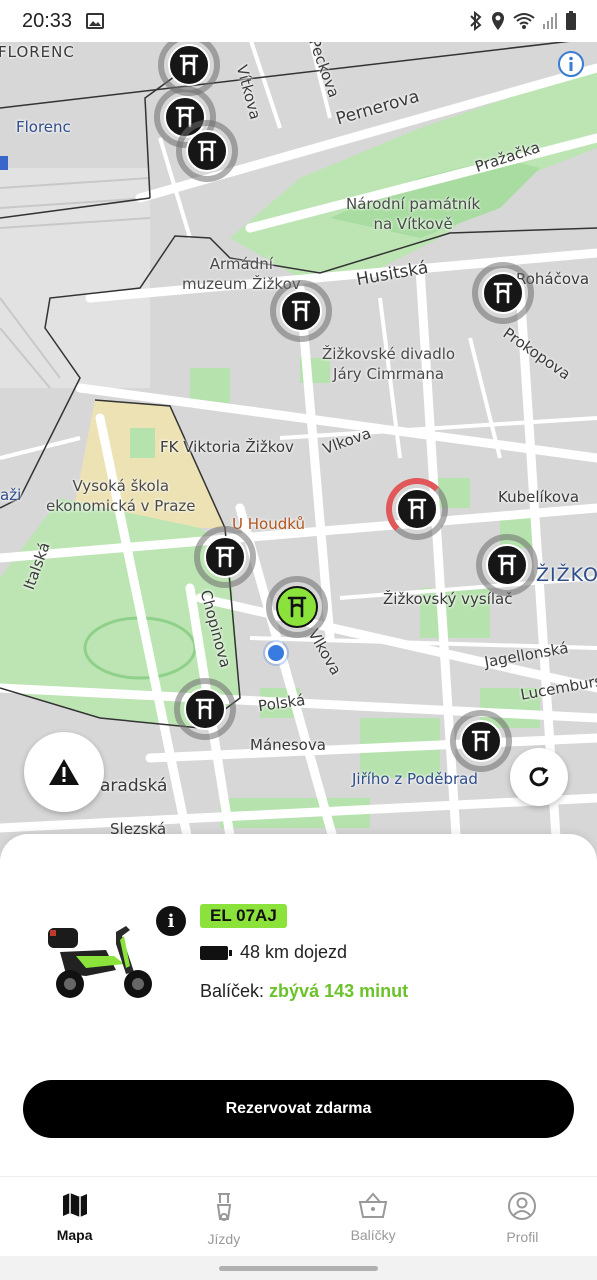 This screenshot has height=1280, width=597. What do you see at coordinates (373, 1205) in the screenshot?
I see `basket-icon` at bounding box center [373, 1205].